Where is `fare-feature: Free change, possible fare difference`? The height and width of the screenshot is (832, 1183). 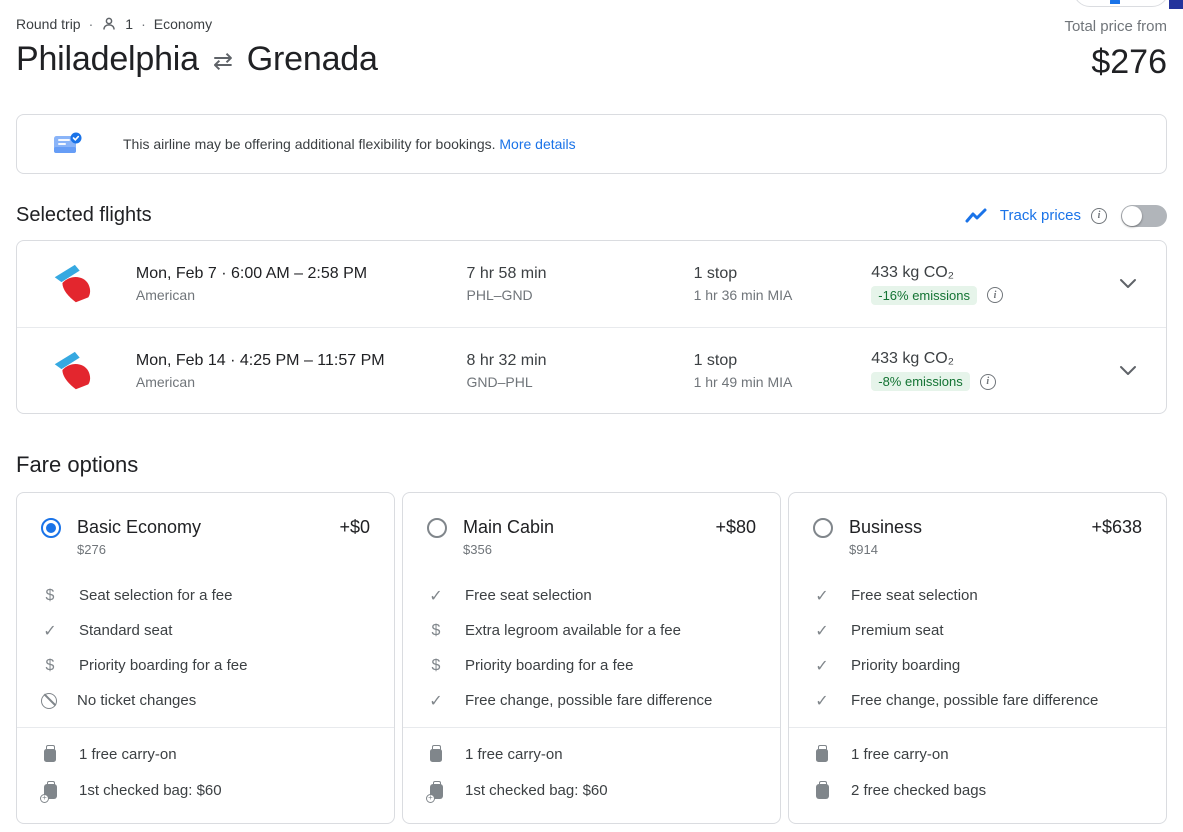 fare-feature: Free change, possible fare difference is located at coordinates (591, 700).